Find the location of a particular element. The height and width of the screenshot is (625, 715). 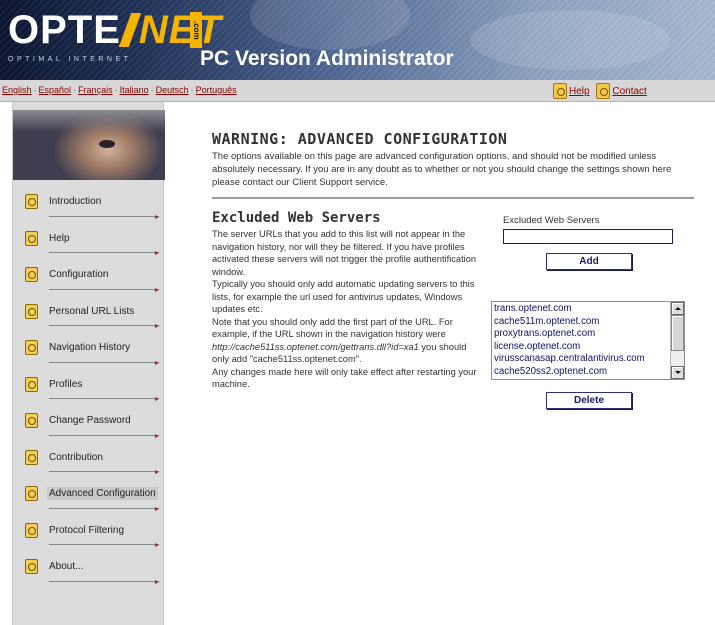

header-decoration is located at coordinates (570, 40).